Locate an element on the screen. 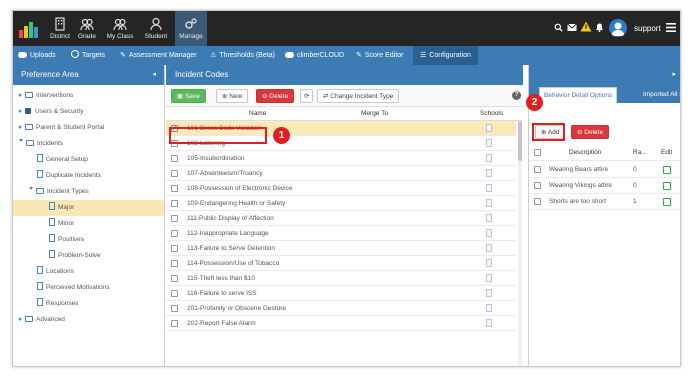  column-edit: Edit is located at coordinates (666, 153).